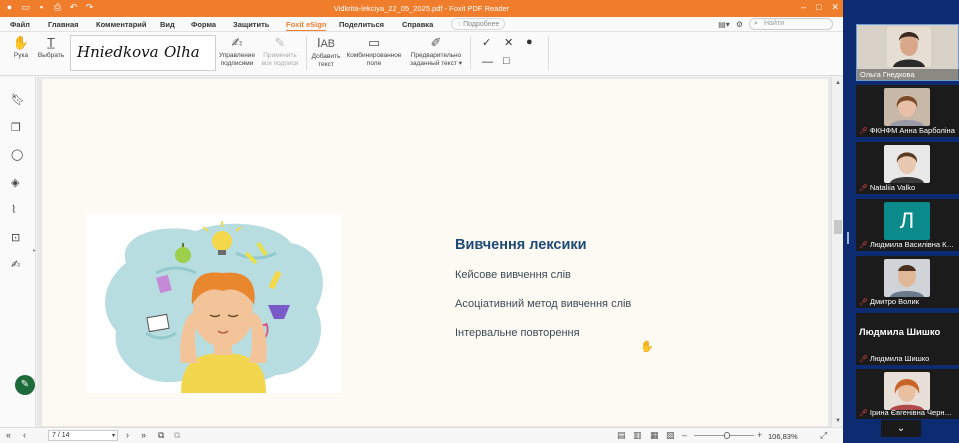 Image resolution: width=959 pixels, height=443 pixels. Describe the element at coordinates (417, 24) in the screenshot. I see `tab-help: Справка` at that location.